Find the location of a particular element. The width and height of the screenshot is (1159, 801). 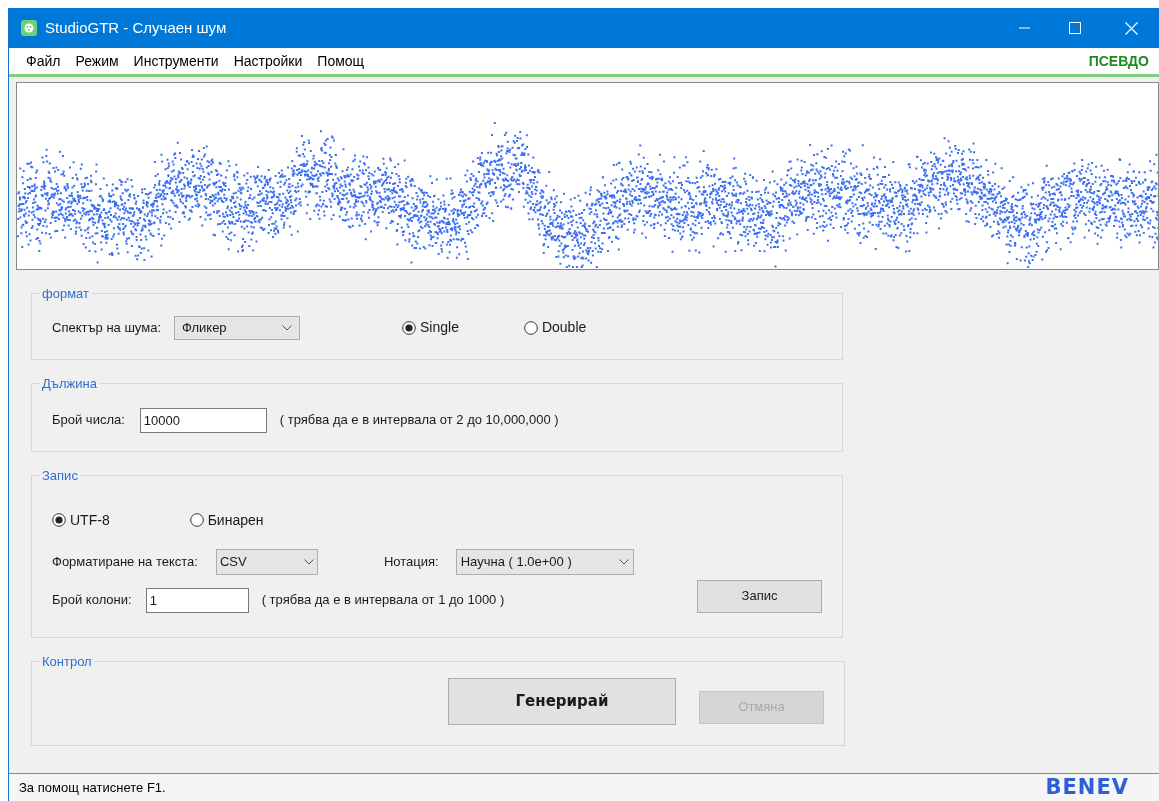

field-label: Нотация: is located at coordinates (411, 561).